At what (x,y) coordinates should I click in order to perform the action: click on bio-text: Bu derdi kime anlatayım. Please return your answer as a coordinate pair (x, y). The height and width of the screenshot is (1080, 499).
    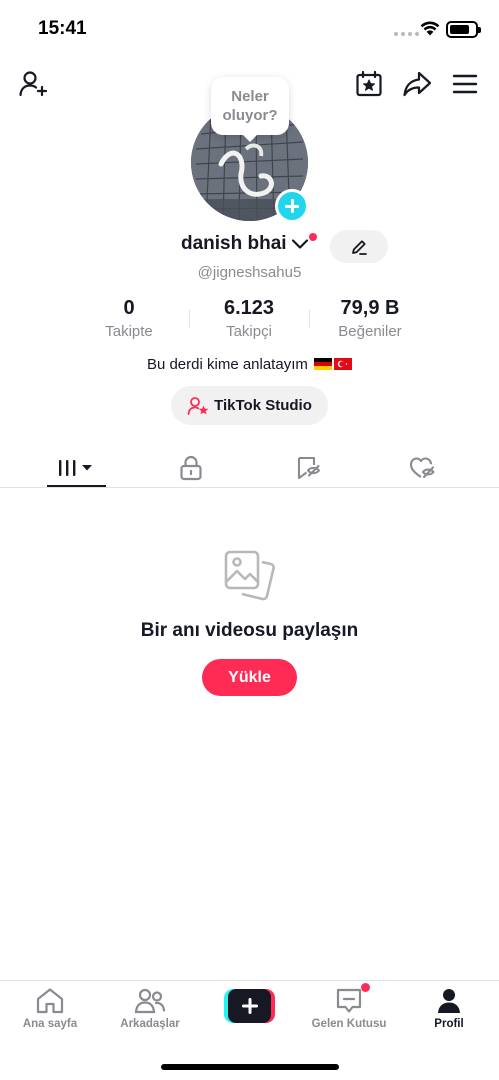
    Looking at the image, I should click on (227, 364).